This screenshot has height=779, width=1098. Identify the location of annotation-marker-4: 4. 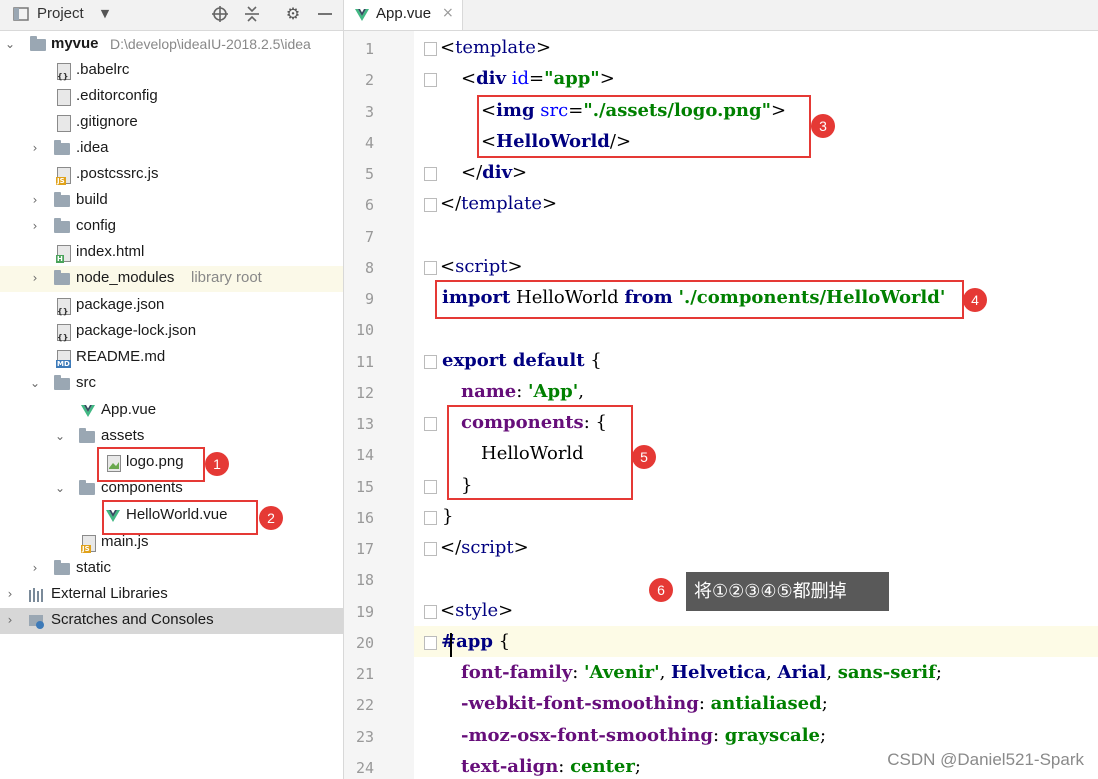
(975, 300).